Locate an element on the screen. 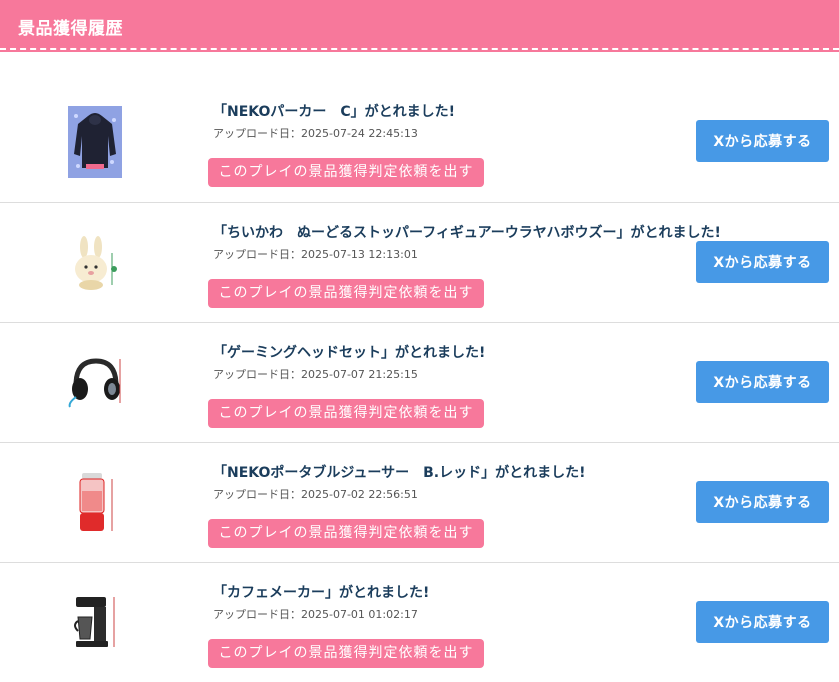 This screenshot has width=839, height=682. page-header: 景品獲得履歴 is located at coordinates (419, 26).